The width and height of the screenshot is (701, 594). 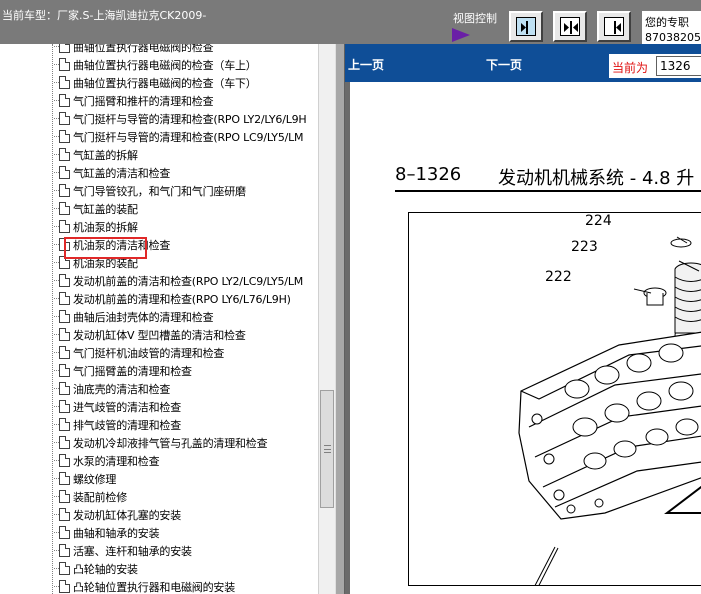 I want to click on tree-item: 曲轴和轴承的安装, so click(x=186, y=532).